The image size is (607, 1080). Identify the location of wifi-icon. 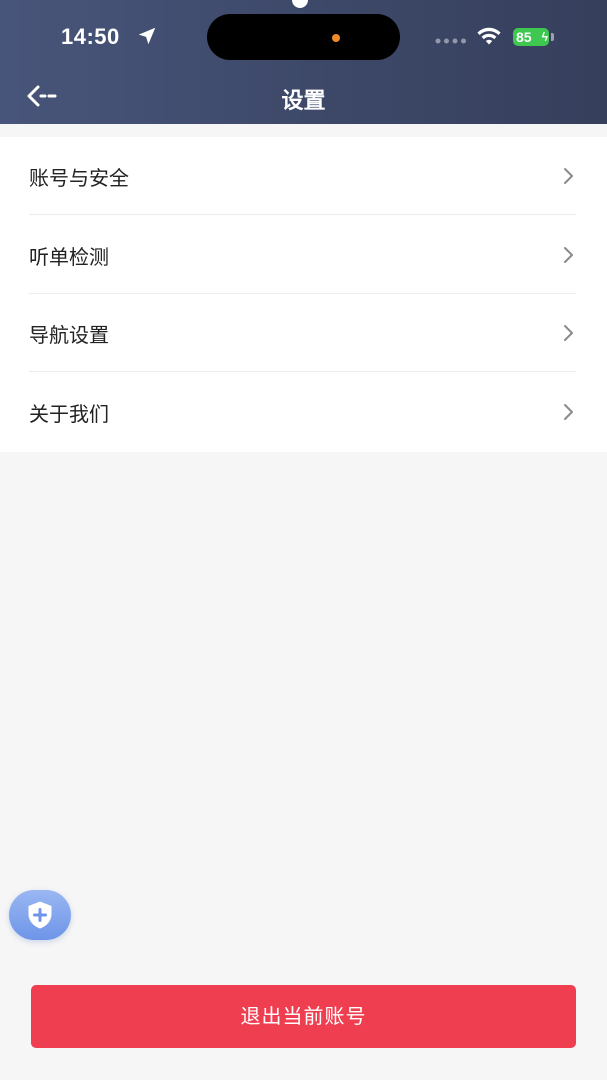
(489, 36).